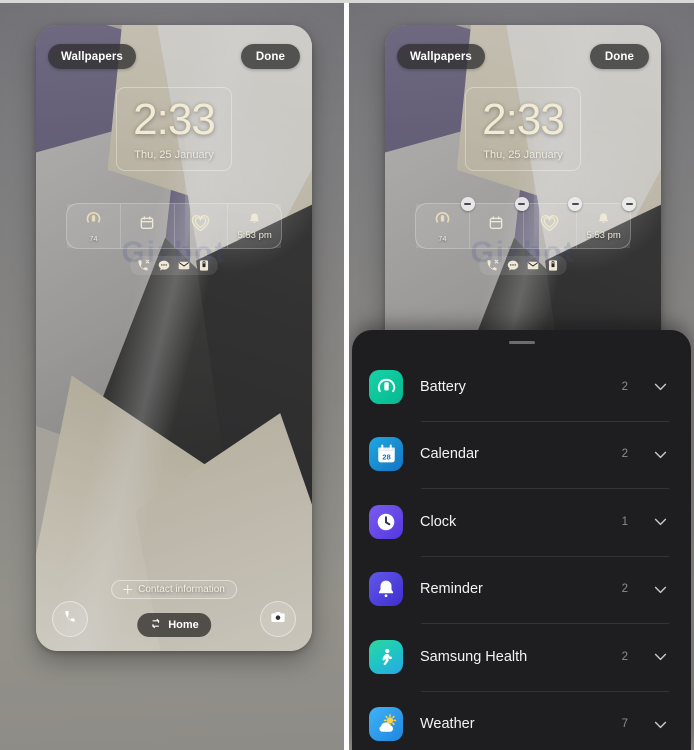 The image size is (694, 750). Describe the element at coordinates (347, 1) in the screenshot. I see `top-hairline` at that location.